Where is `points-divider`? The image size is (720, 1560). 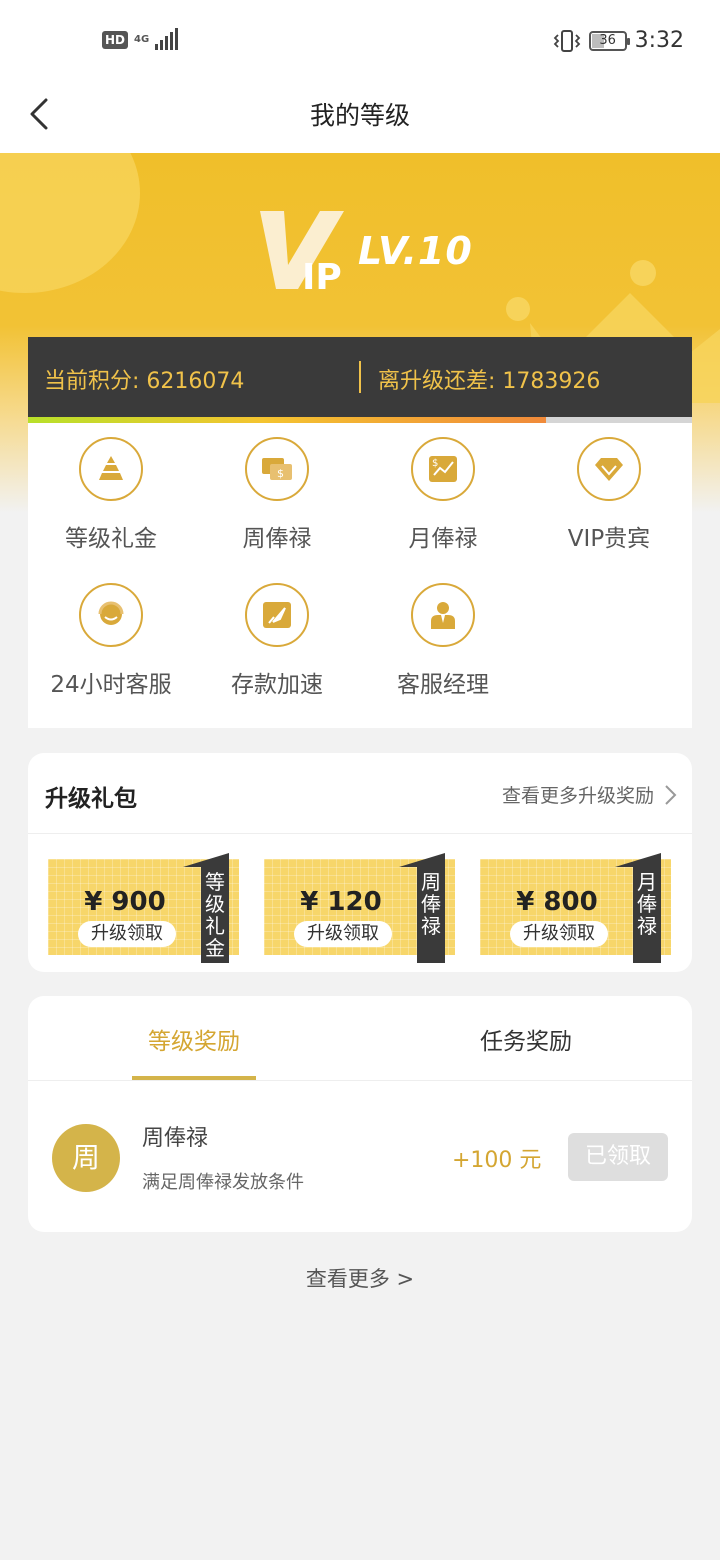
points-divider is located at coordinates (360, 377).